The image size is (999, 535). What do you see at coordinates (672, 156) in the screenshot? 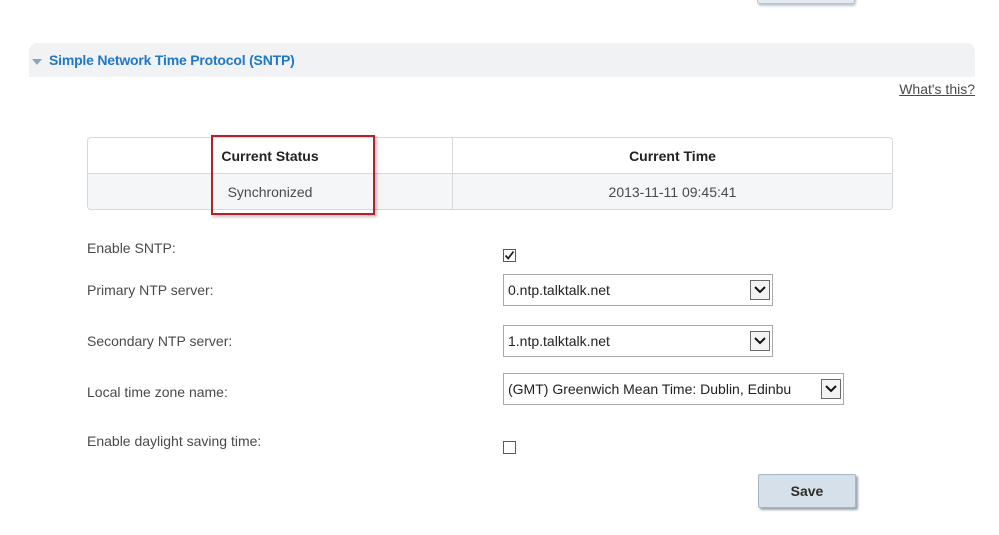
I see `current-time-header: Current Time` at bounding box center [672, 156].